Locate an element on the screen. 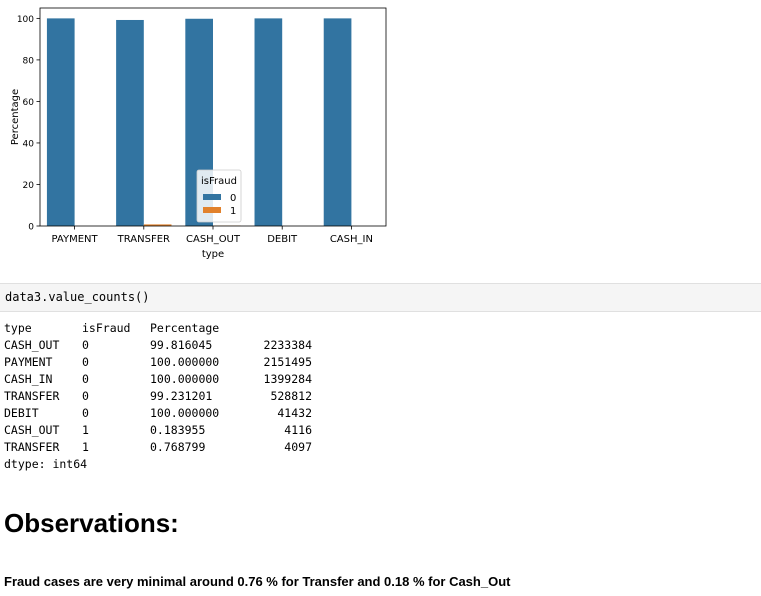 This screenshot has width=761, height=596. table-row: PAYMENT 0 100.000000 2151495 is located at coordinates (158, 362).